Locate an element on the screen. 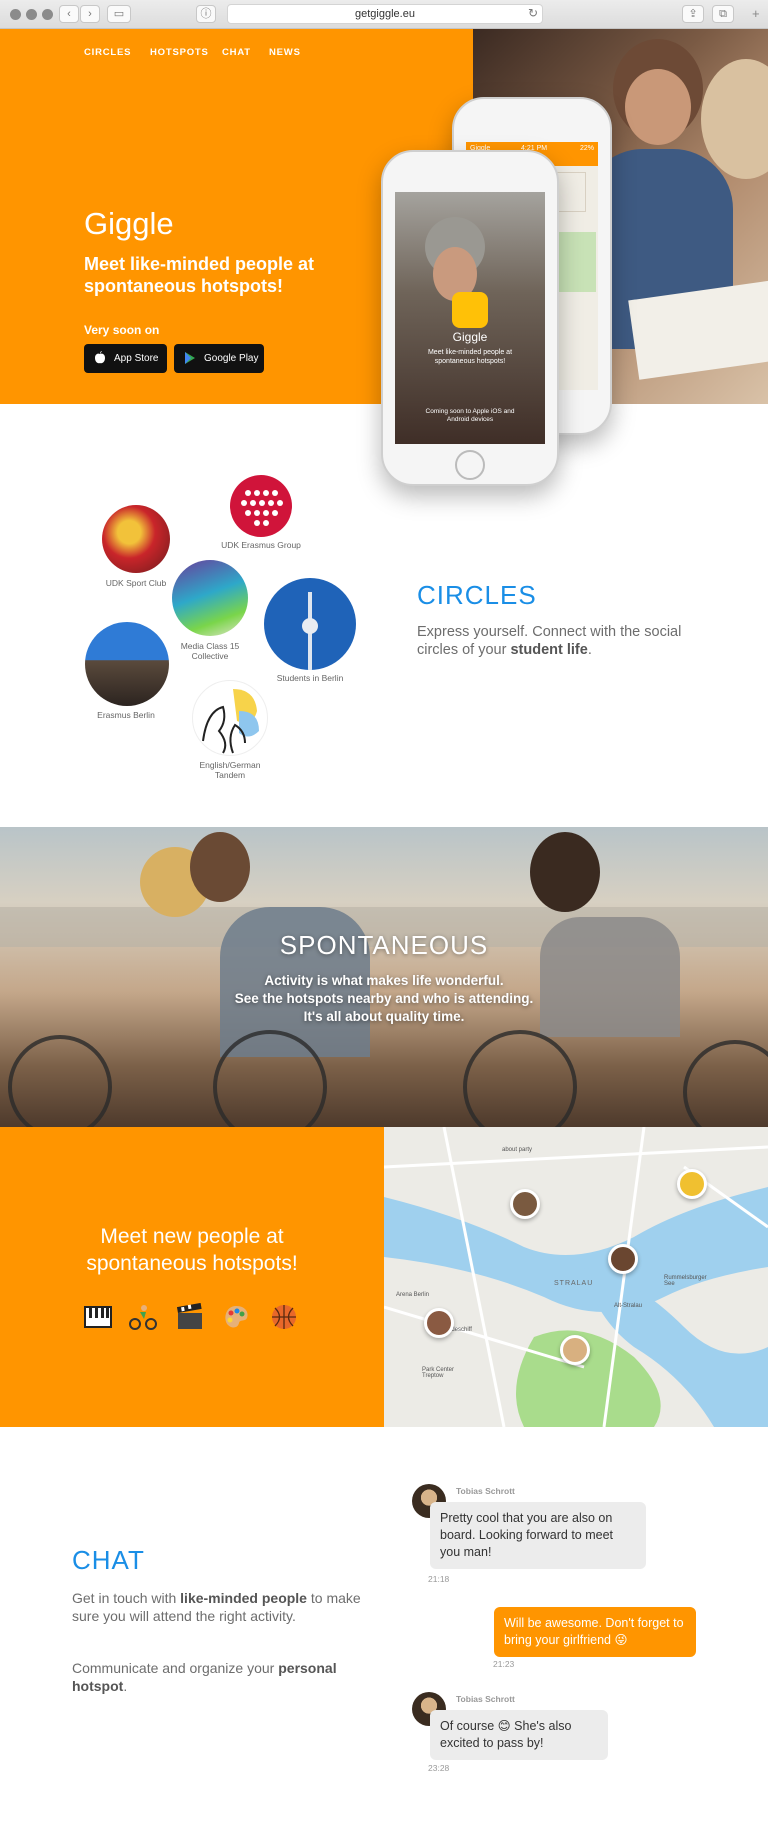  google-play-label: Google Play is located at coordinates (231, 358).